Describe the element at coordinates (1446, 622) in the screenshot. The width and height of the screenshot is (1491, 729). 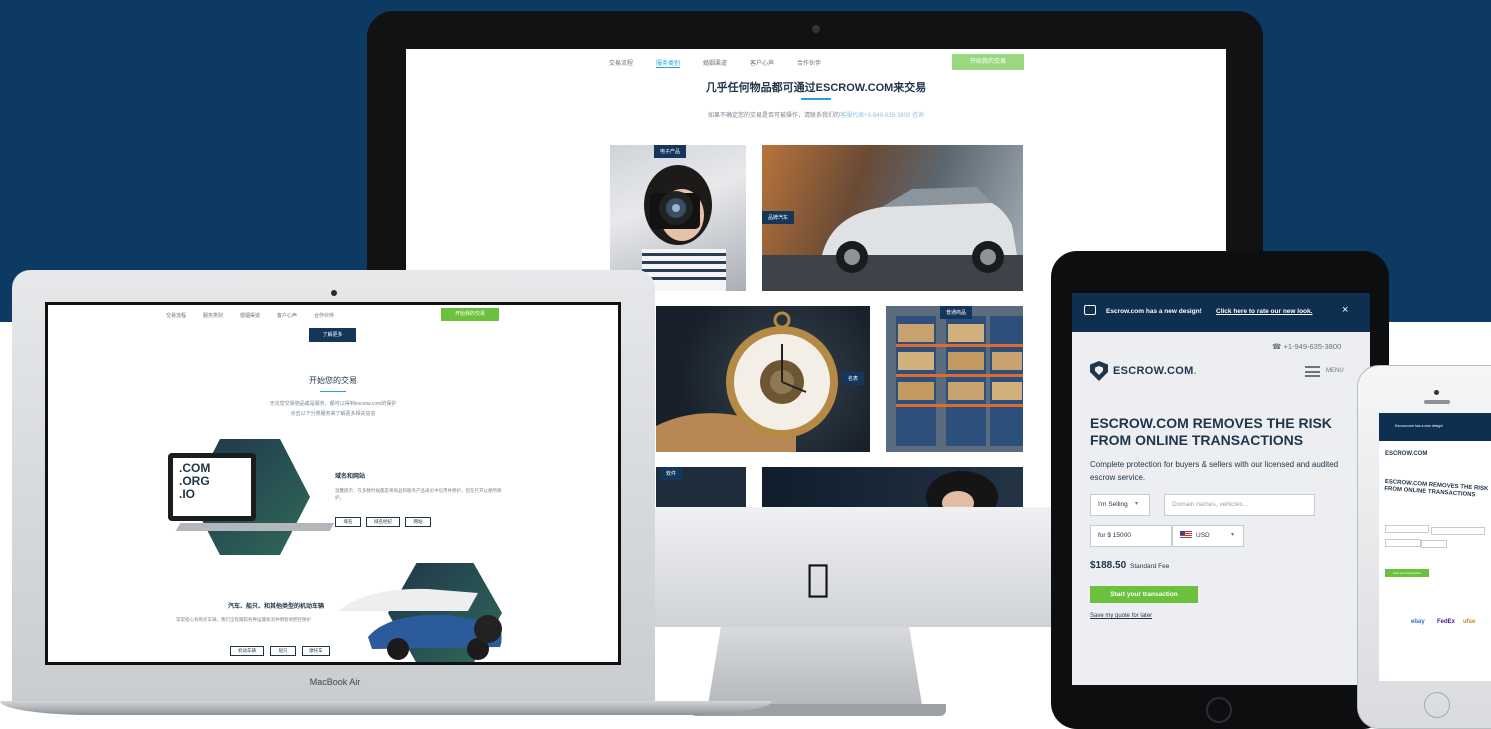
I see `fedex-logo: FedEx` at that location.